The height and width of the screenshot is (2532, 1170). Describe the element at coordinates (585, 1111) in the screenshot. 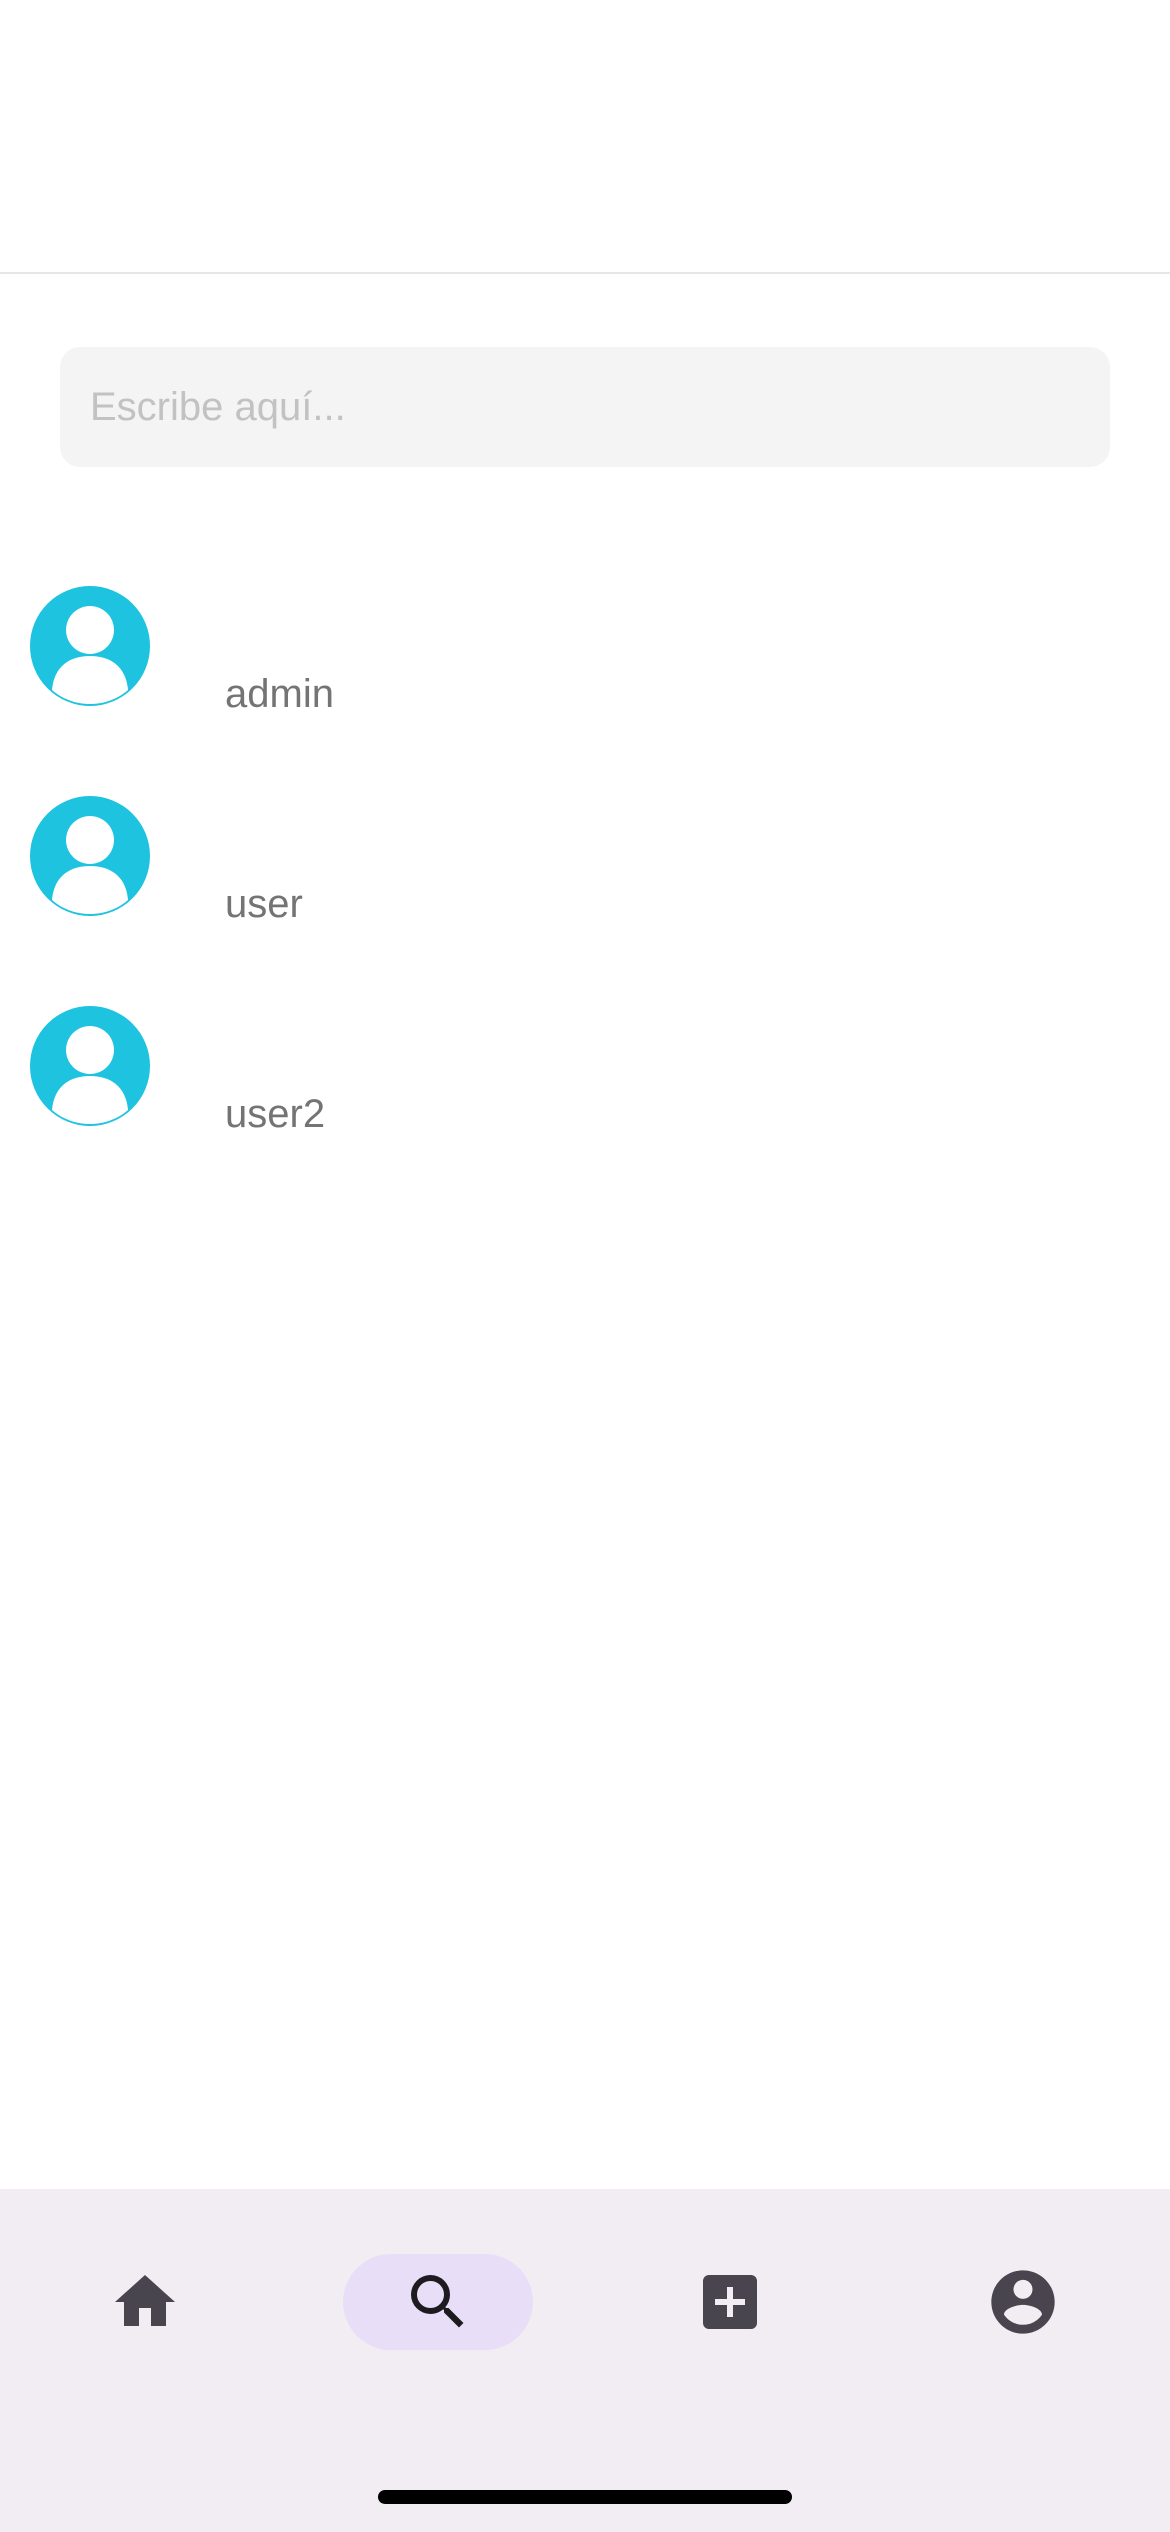

I see `list-item: user2` at that location.